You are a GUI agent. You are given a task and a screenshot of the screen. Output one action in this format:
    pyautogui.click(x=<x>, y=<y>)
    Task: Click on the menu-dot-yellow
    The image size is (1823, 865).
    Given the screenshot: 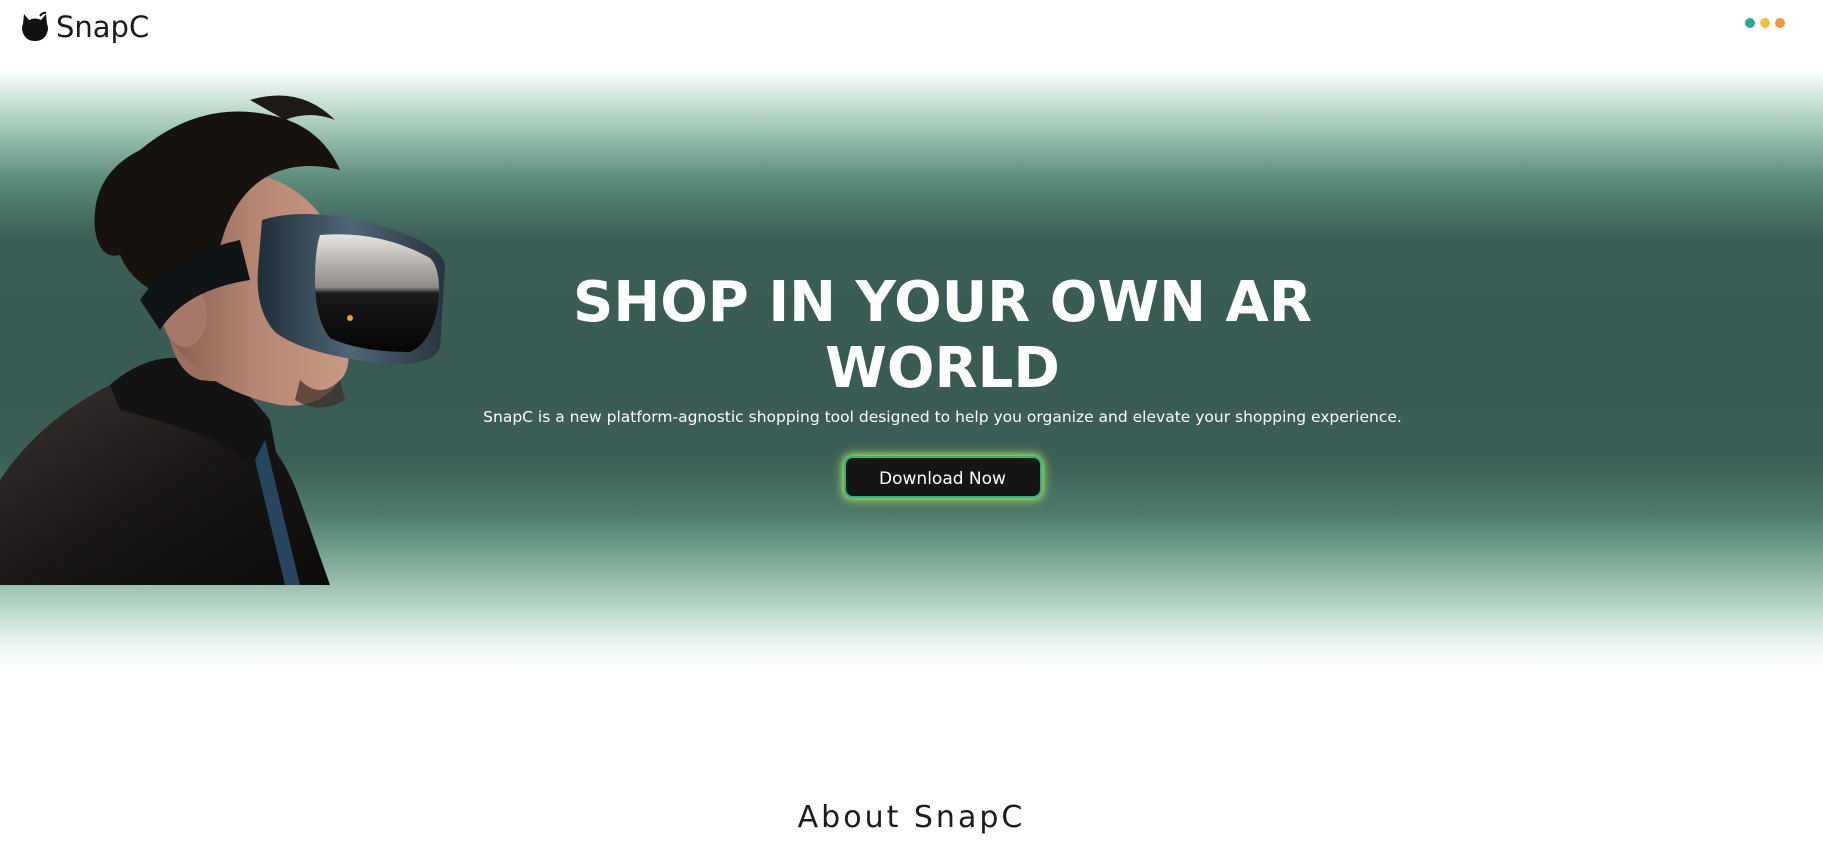 What is the action you would take?
    pyautogui.click(x=1765, y=23)
    